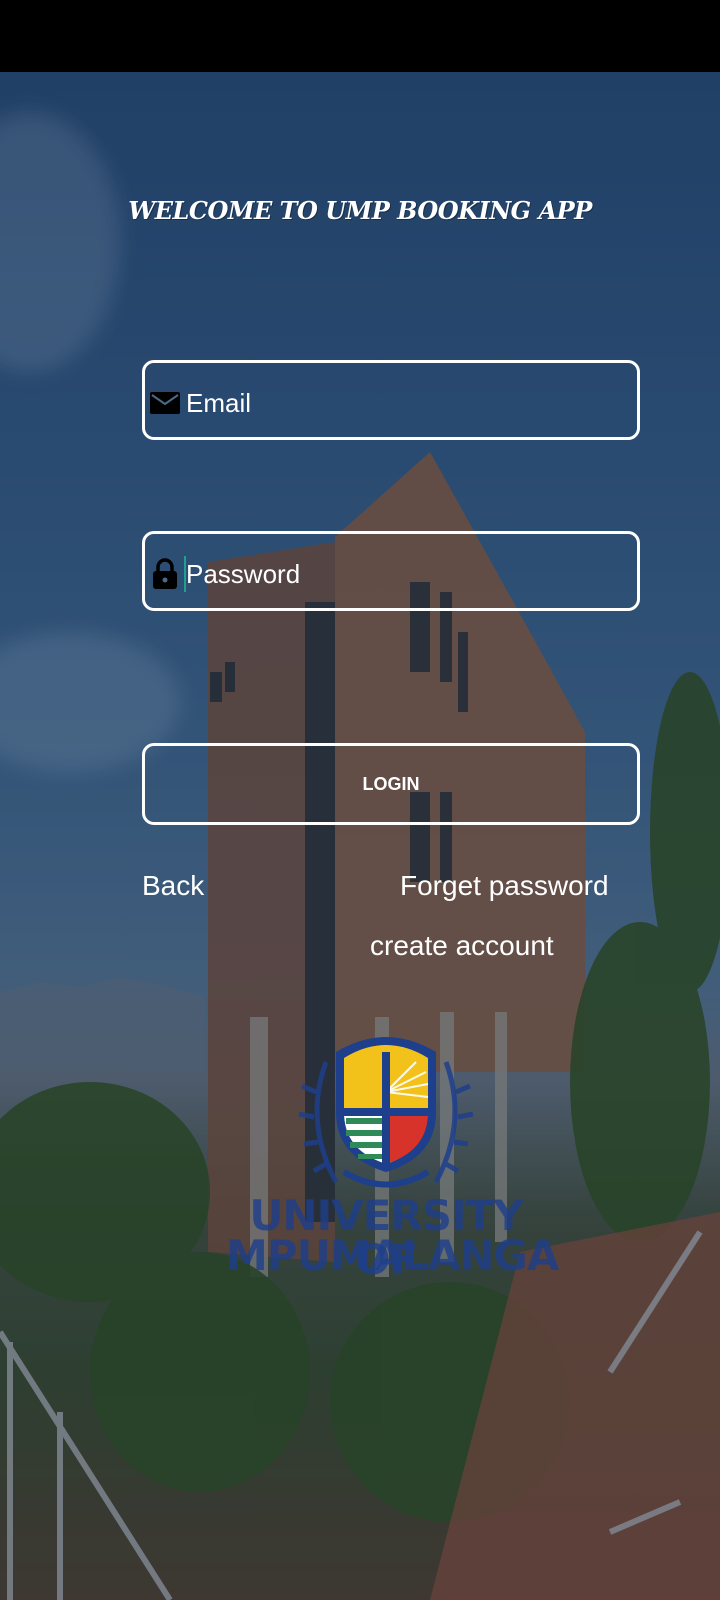  What do you see at coordinates (391, 784) in the screenshot?
I see `login-button: LOGIN` at bounding box center [391, 784].